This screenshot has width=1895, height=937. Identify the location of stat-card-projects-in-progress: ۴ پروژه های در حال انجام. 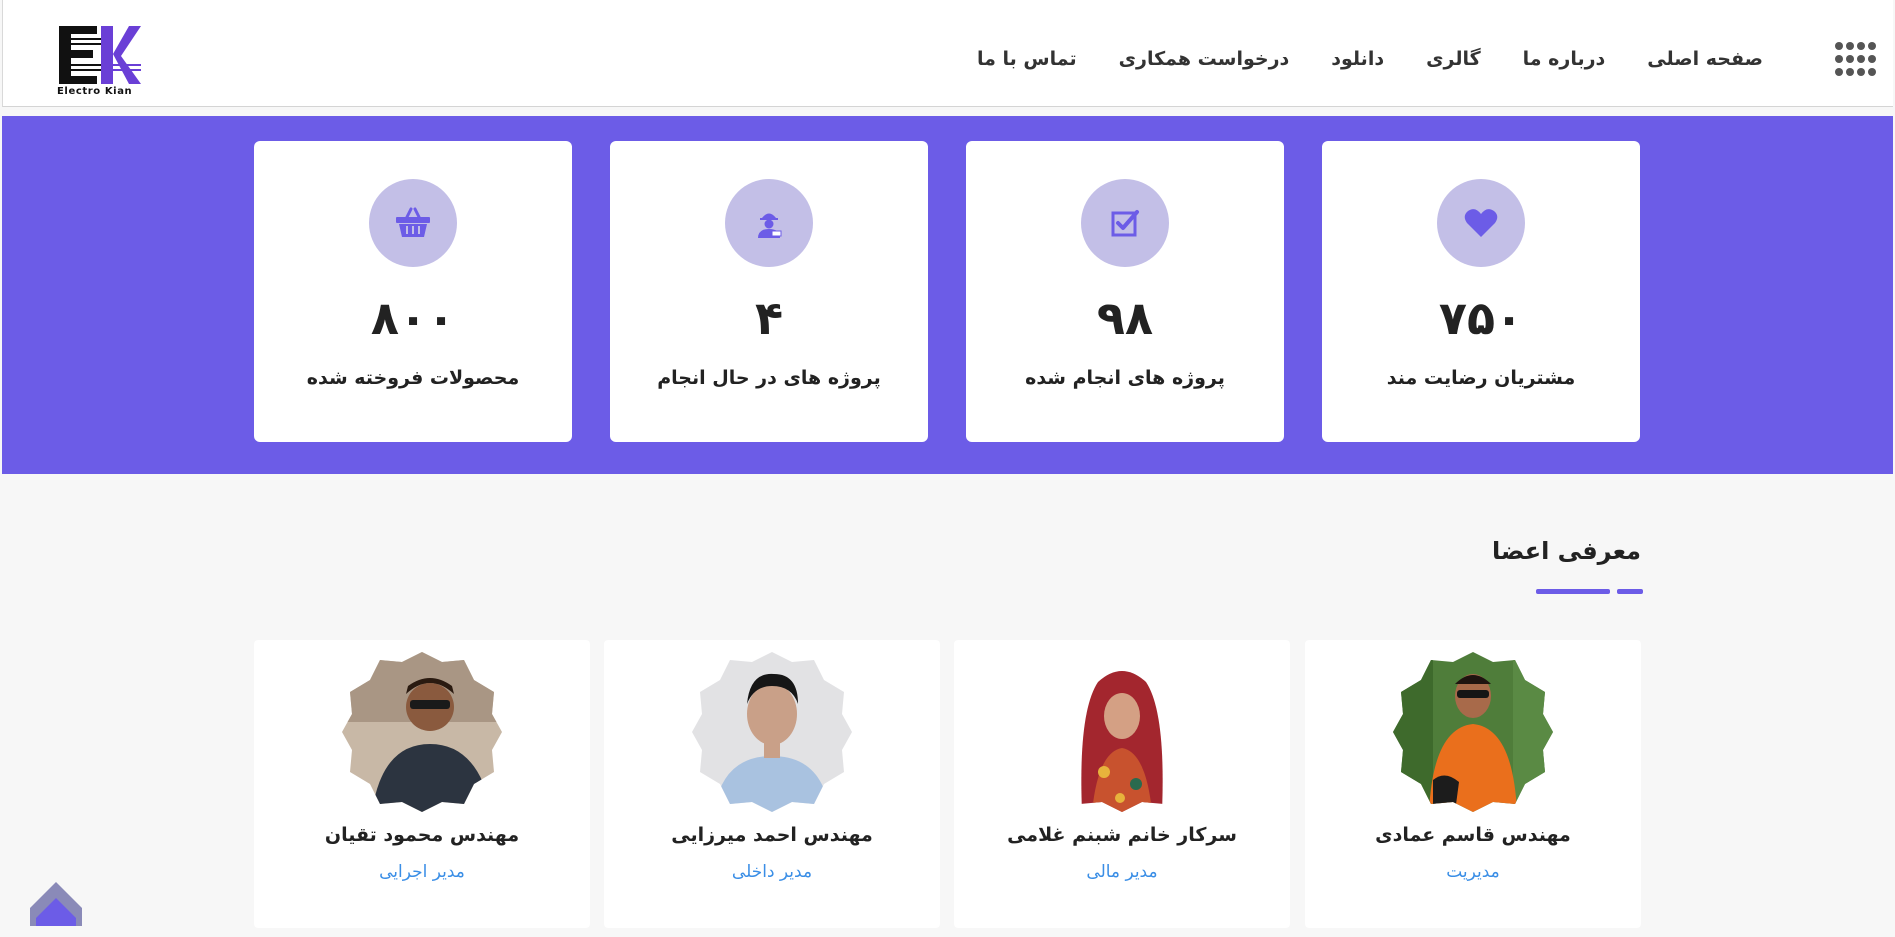
(769, 291).